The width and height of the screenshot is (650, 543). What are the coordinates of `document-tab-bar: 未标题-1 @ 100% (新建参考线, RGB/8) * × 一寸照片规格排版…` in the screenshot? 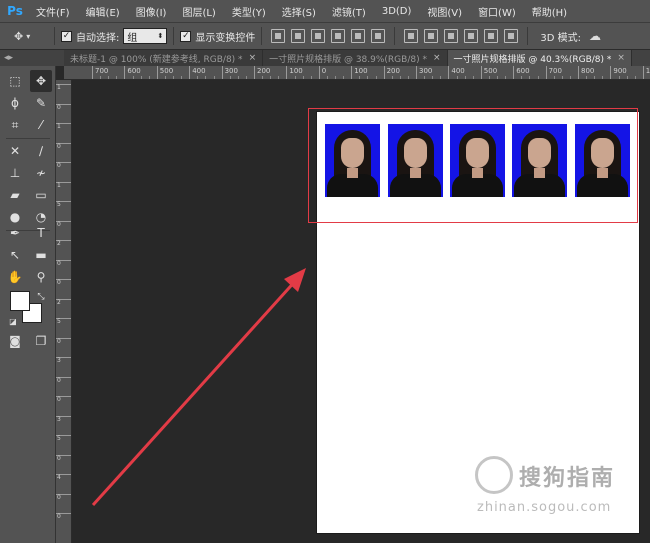 It's located at (357, 58).